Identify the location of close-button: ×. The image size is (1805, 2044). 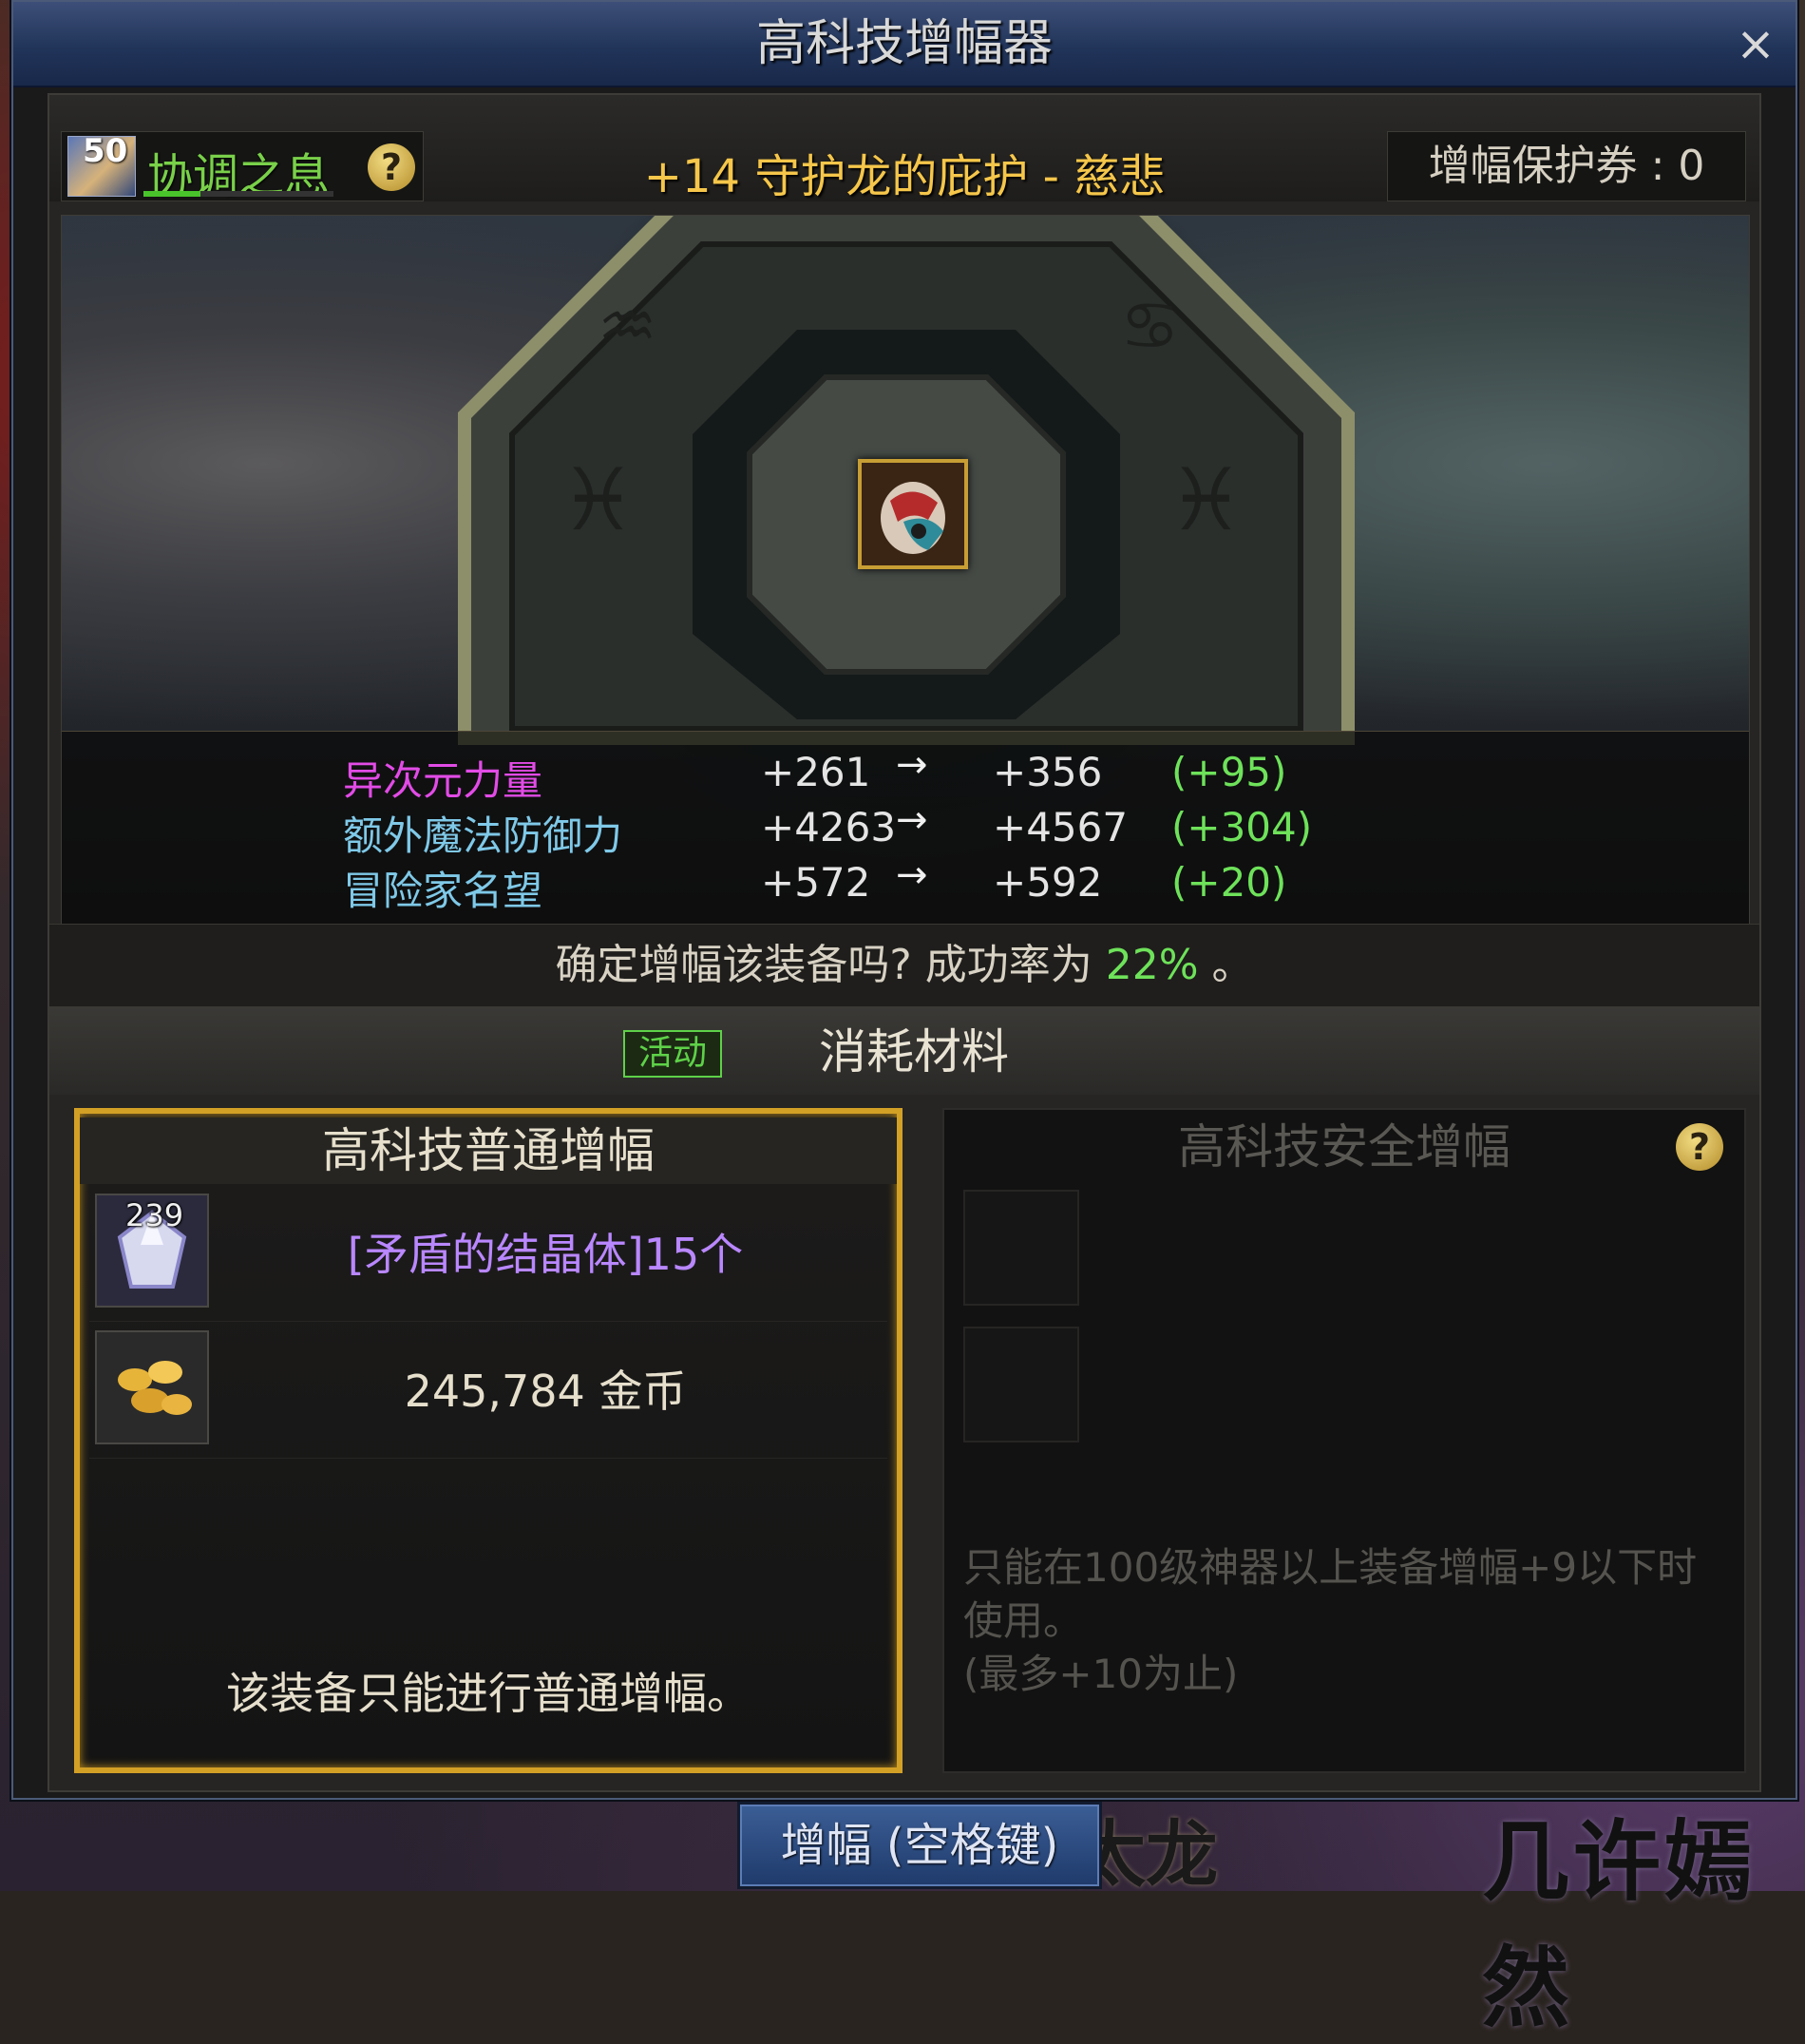
(1755, 43).